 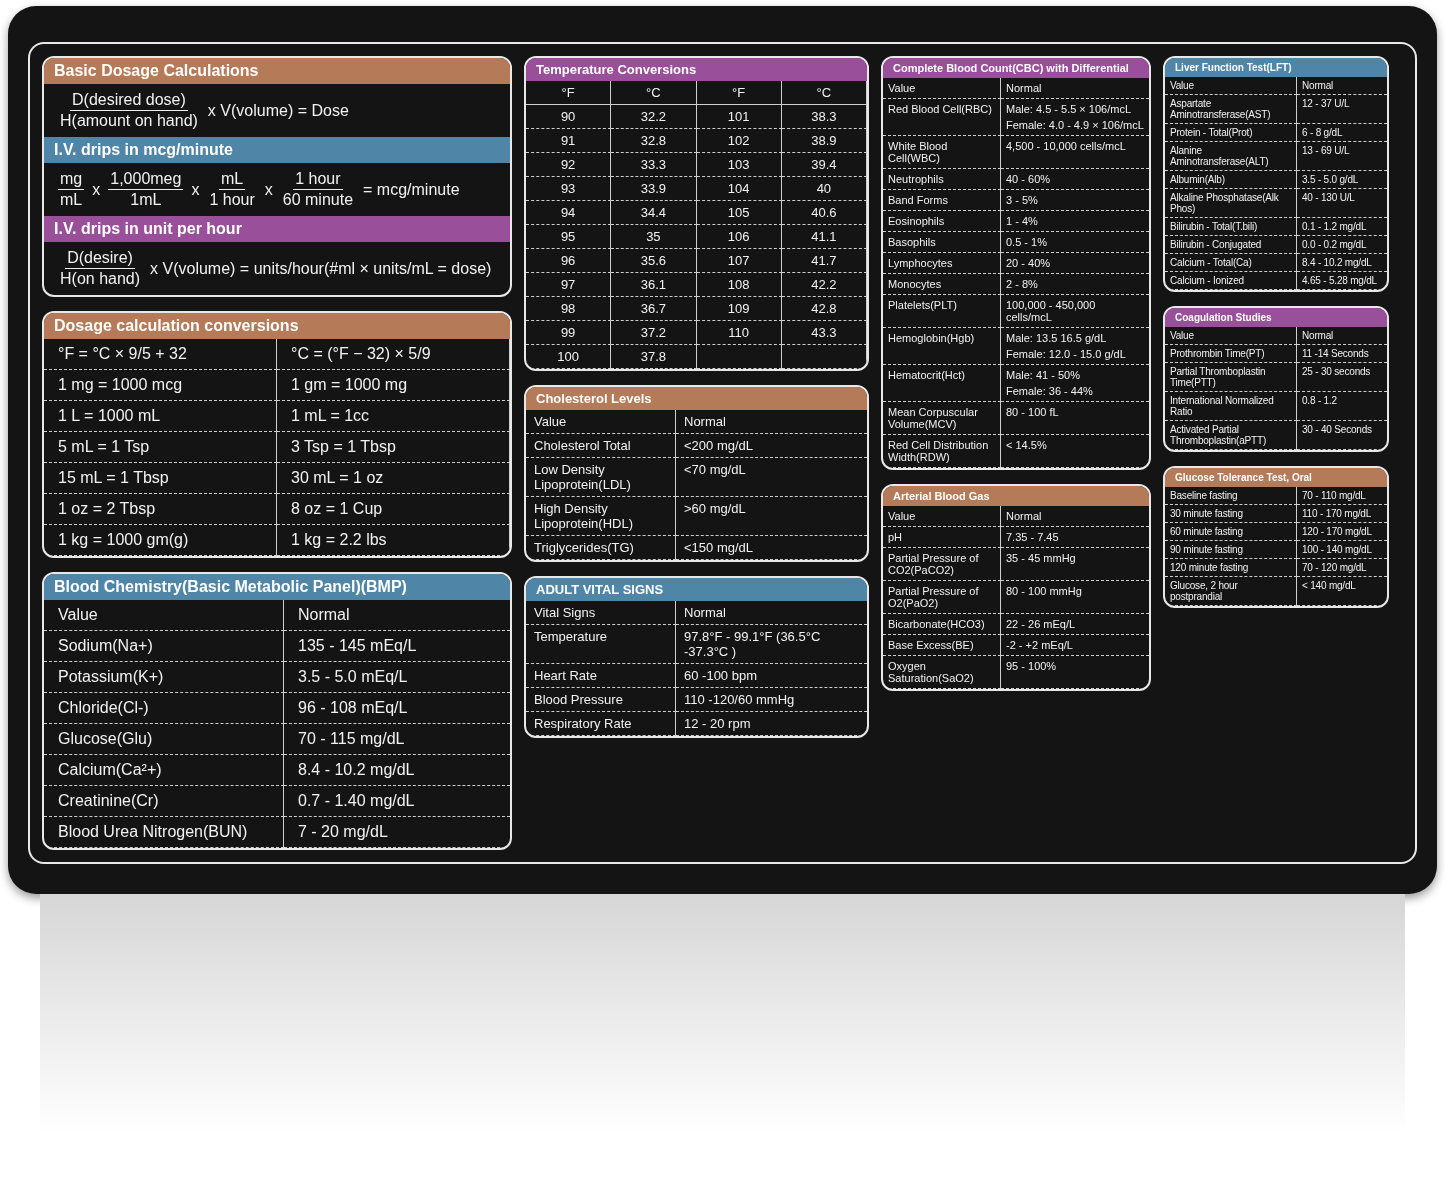 I want to click on table-cell-text: 0.1 - 1.2 mg/dL, so click(x=1335, y=226).